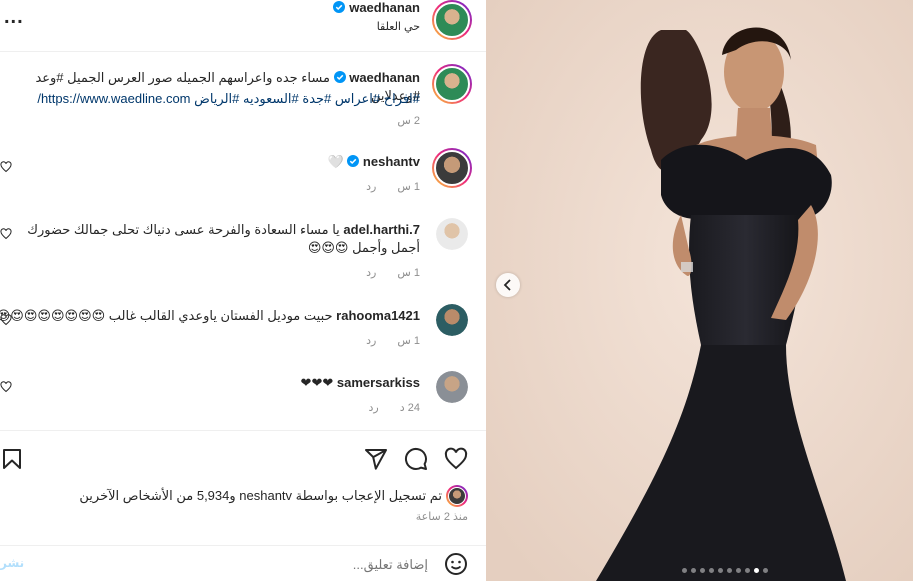  I want to click on post-location: حي العلقا, so click(270, 26).